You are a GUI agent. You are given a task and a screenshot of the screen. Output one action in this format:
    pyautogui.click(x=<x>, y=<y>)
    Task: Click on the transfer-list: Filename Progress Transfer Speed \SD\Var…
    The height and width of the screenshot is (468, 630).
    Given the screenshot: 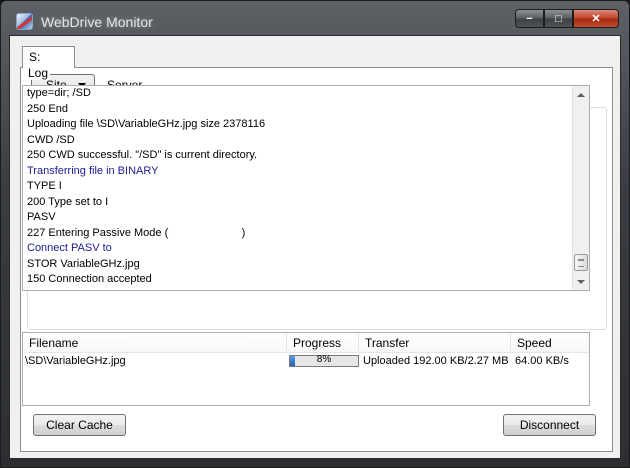 What is the action you would take?
    pyautogui.click(x=306, y=369)
    